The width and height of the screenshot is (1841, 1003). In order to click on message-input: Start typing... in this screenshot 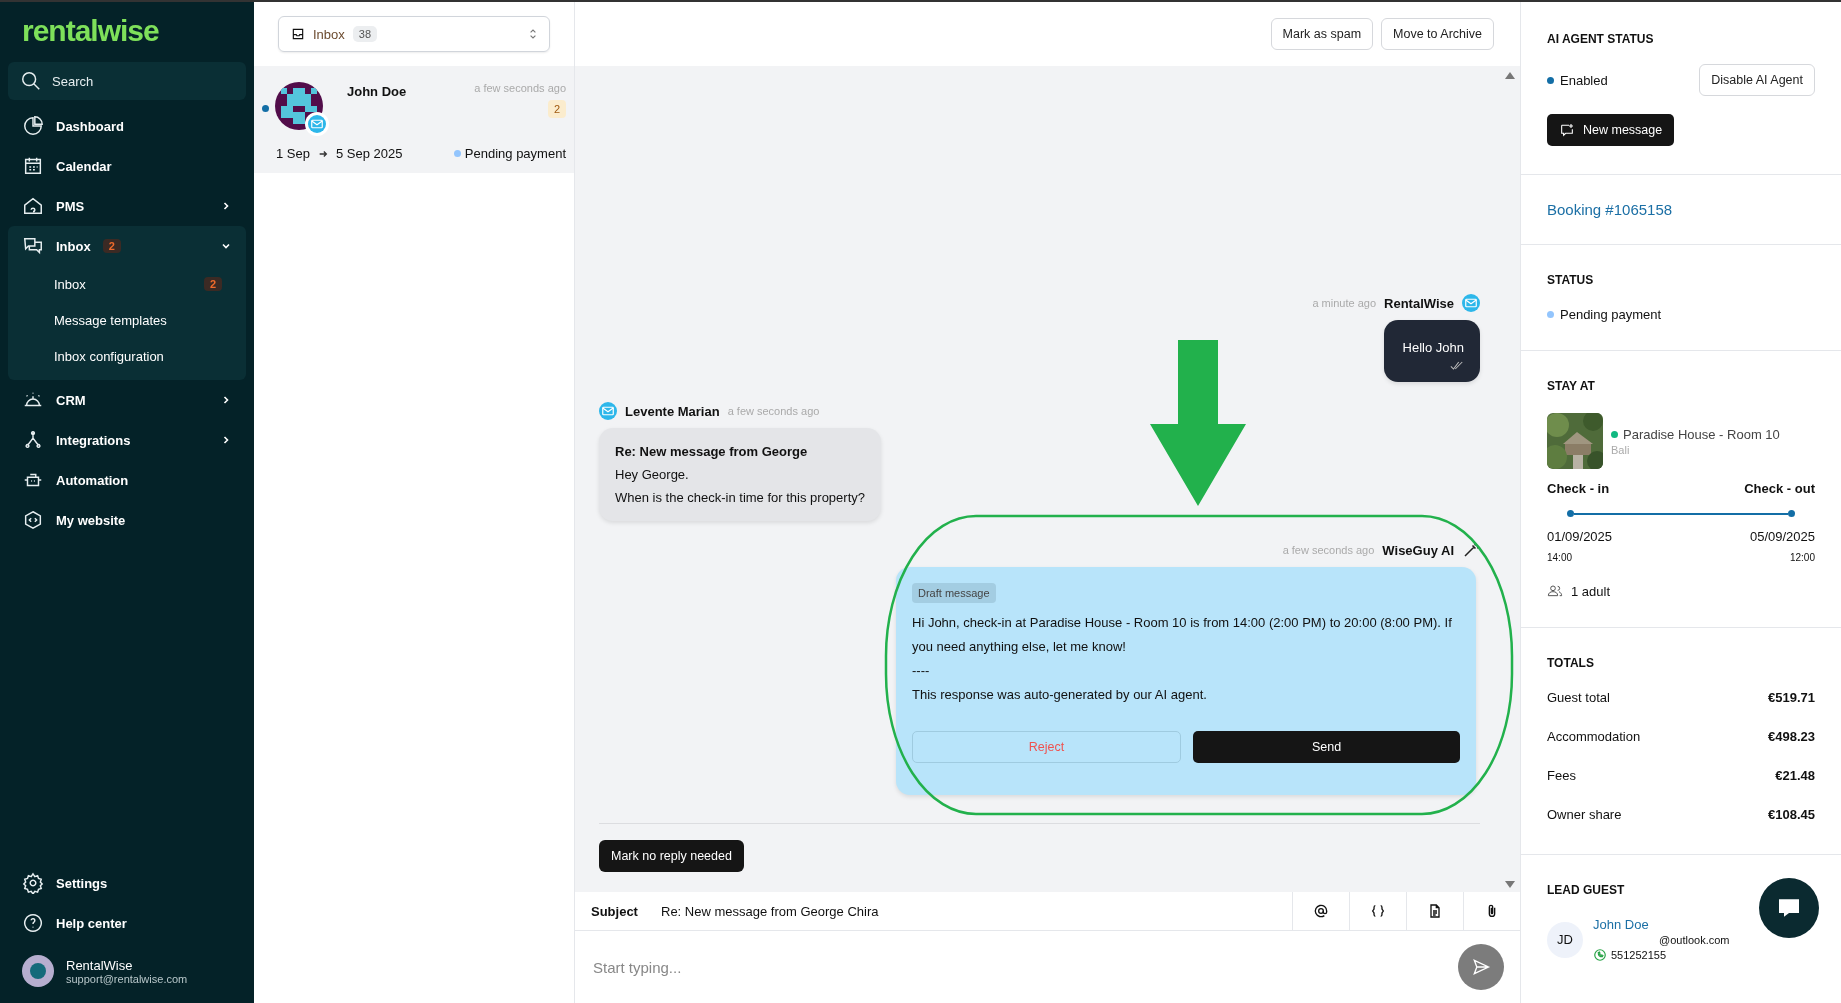, I will do `click(1024, 967)`.